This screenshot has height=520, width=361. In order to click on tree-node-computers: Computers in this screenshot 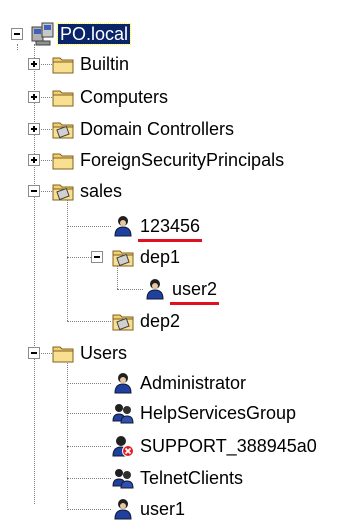, I will do `click(100, 97)`.